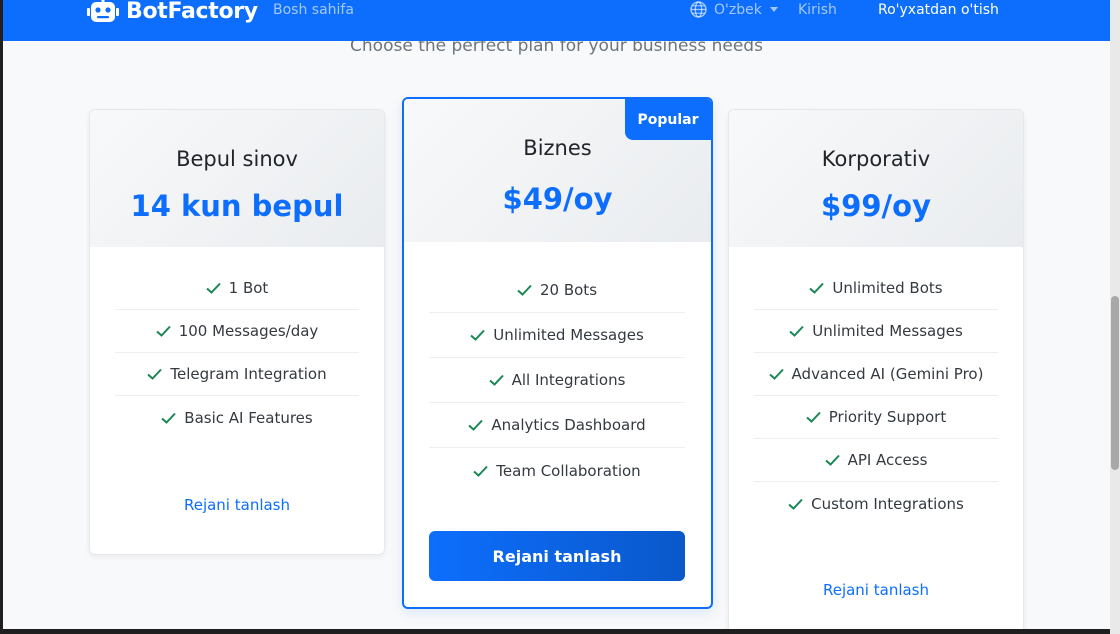  I want to click on plan-header: Bepul sinov 14 kun bepul, so click(237, 178).